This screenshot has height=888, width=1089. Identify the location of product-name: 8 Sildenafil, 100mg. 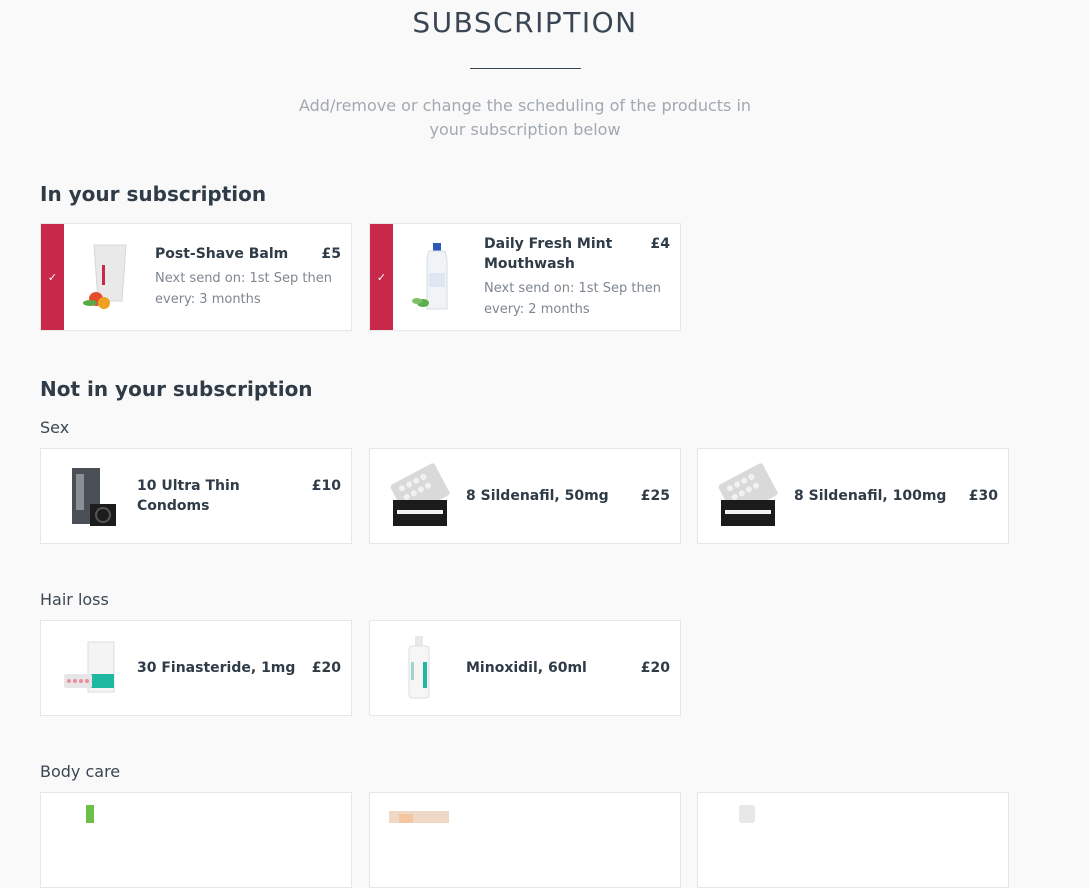
(870, 496).